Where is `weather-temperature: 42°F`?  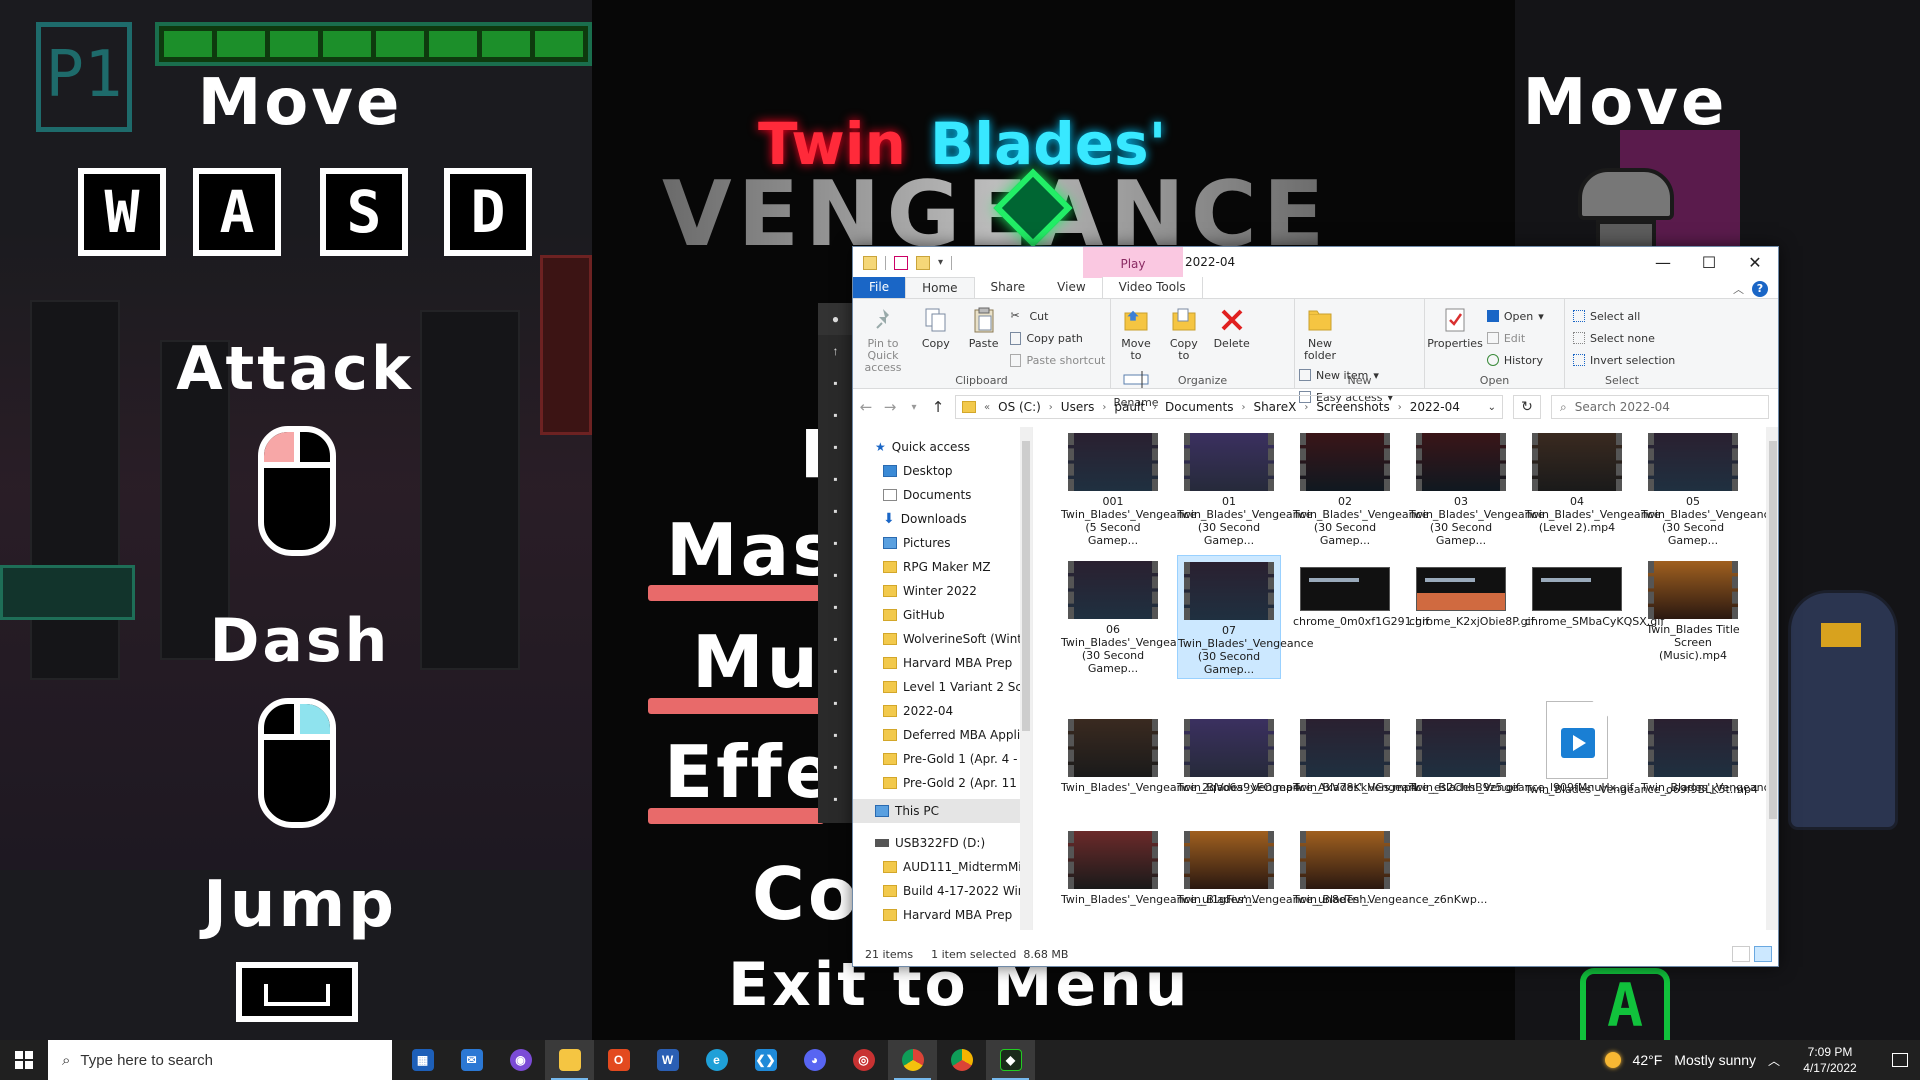 weather-temperature: 42°F is located at coordinates (1648, 1060).